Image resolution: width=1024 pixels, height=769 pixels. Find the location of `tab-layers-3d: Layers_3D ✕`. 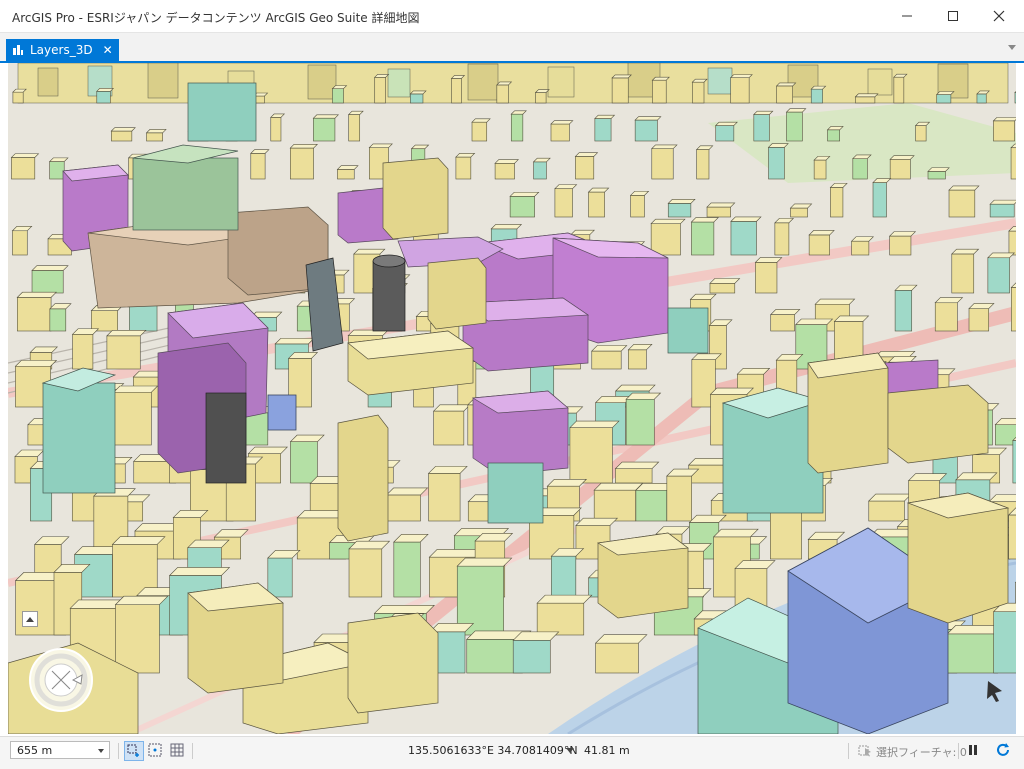

tab-layers-3d: Layers_3D ✕ is located at coordinates (62, 50).